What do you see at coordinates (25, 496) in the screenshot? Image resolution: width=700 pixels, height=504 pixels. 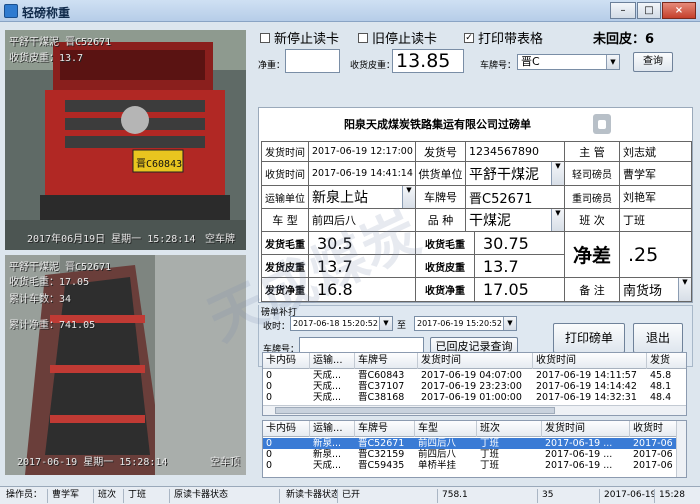 I see `operator-label: 操作员：` at bounding box center [25, 496].